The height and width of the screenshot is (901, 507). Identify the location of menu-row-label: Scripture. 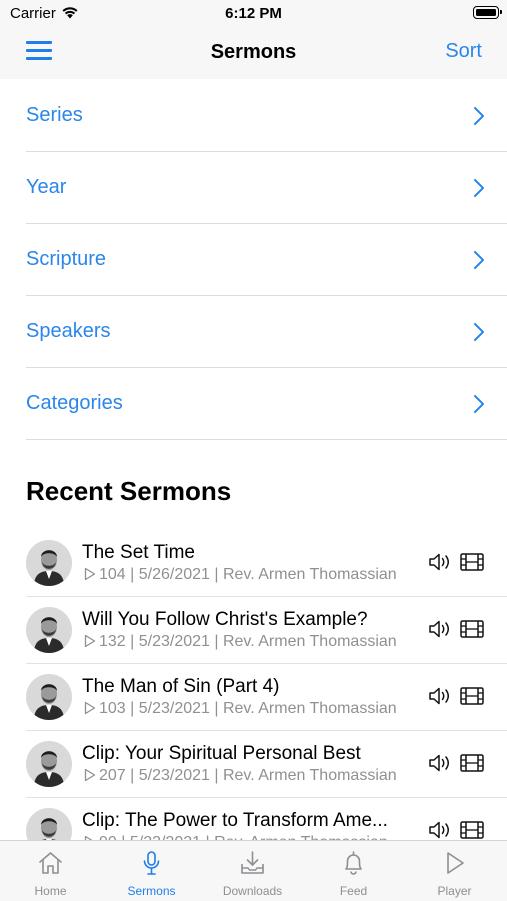
(66, 259).